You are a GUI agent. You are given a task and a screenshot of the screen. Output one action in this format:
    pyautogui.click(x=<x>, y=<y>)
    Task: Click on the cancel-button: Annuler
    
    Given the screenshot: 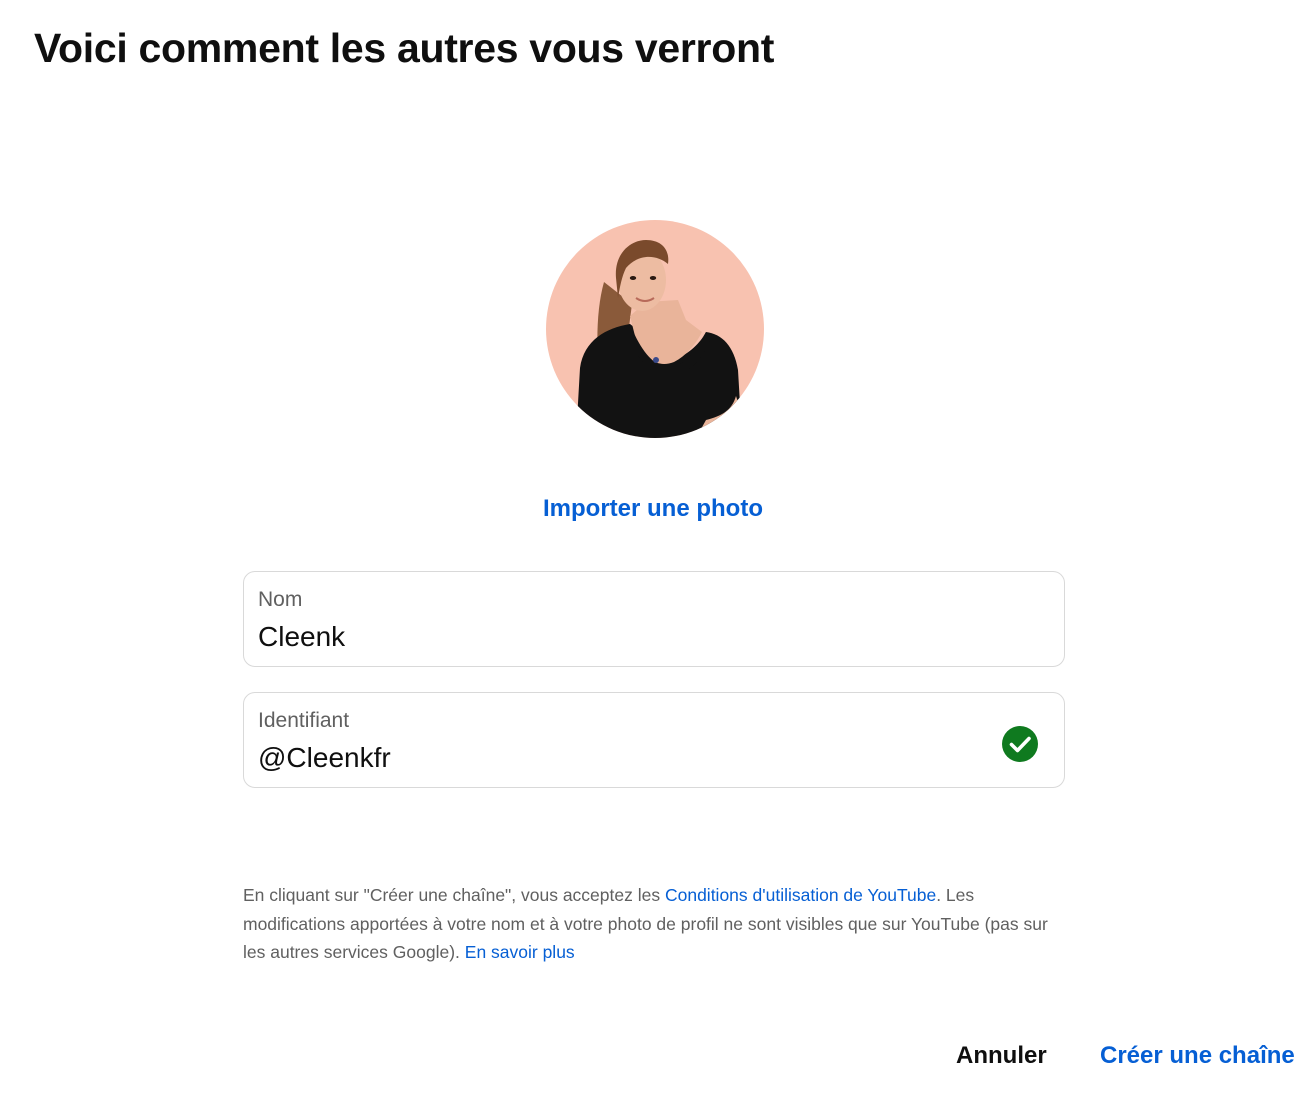 What is the action you would take?
    pyautogui.click(x=1001, y=1056)
    